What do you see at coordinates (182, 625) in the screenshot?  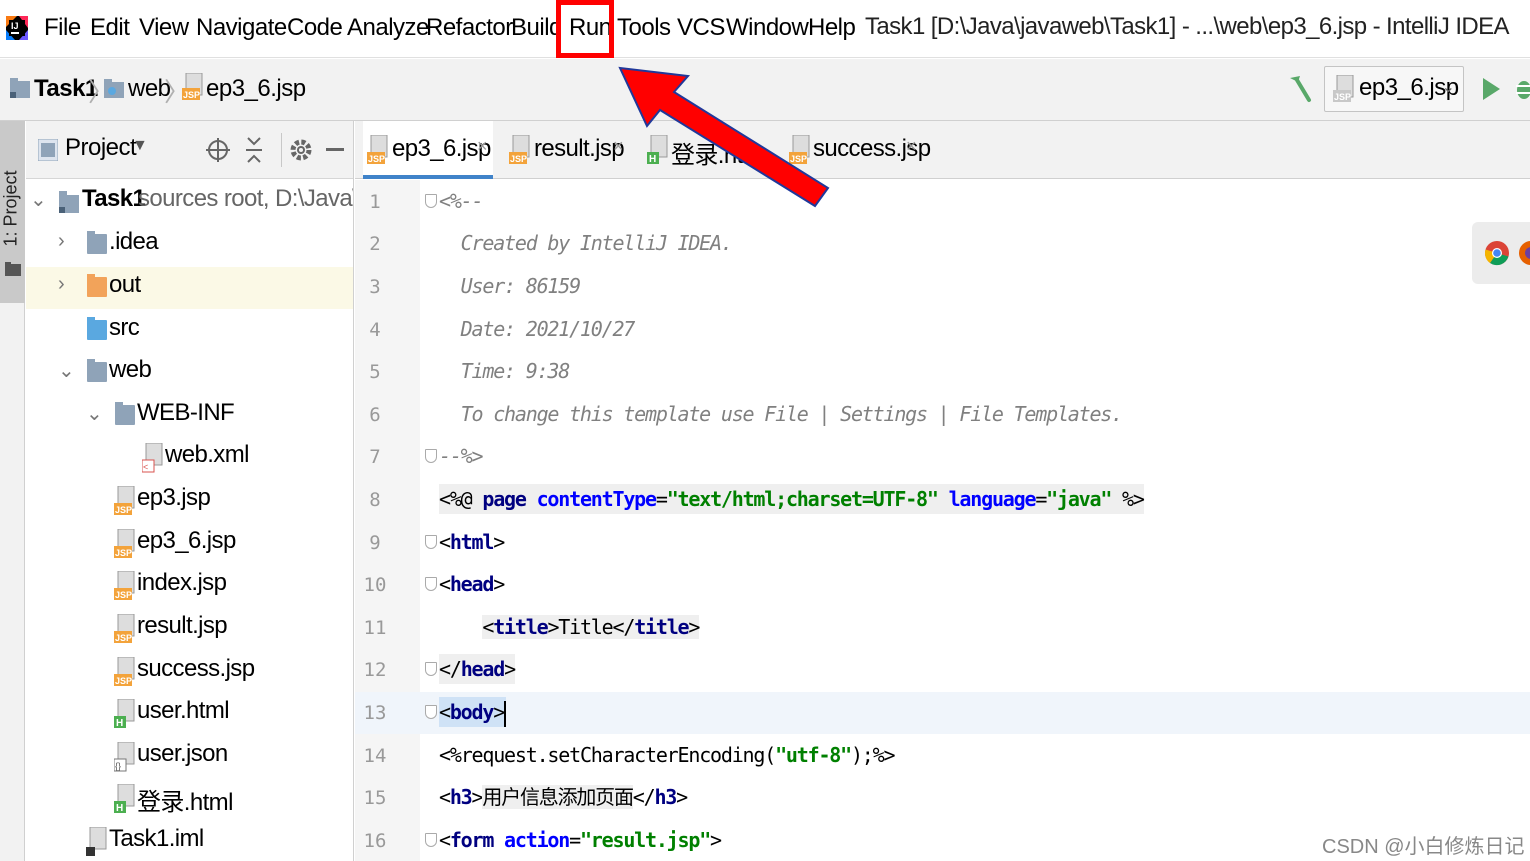 I see `tree-item-label: result.jsp` at bounding box center [182, 625].